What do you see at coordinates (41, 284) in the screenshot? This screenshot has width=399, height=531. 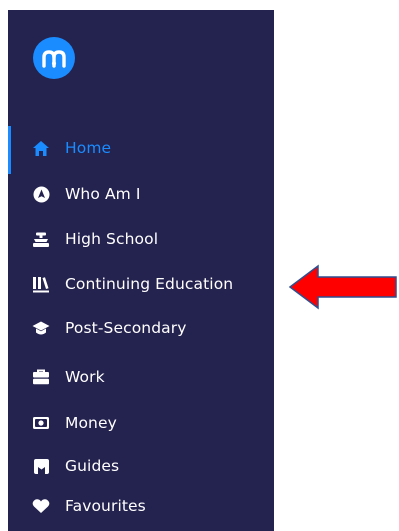 I see `library-icon` at bounding box center [41, 284].